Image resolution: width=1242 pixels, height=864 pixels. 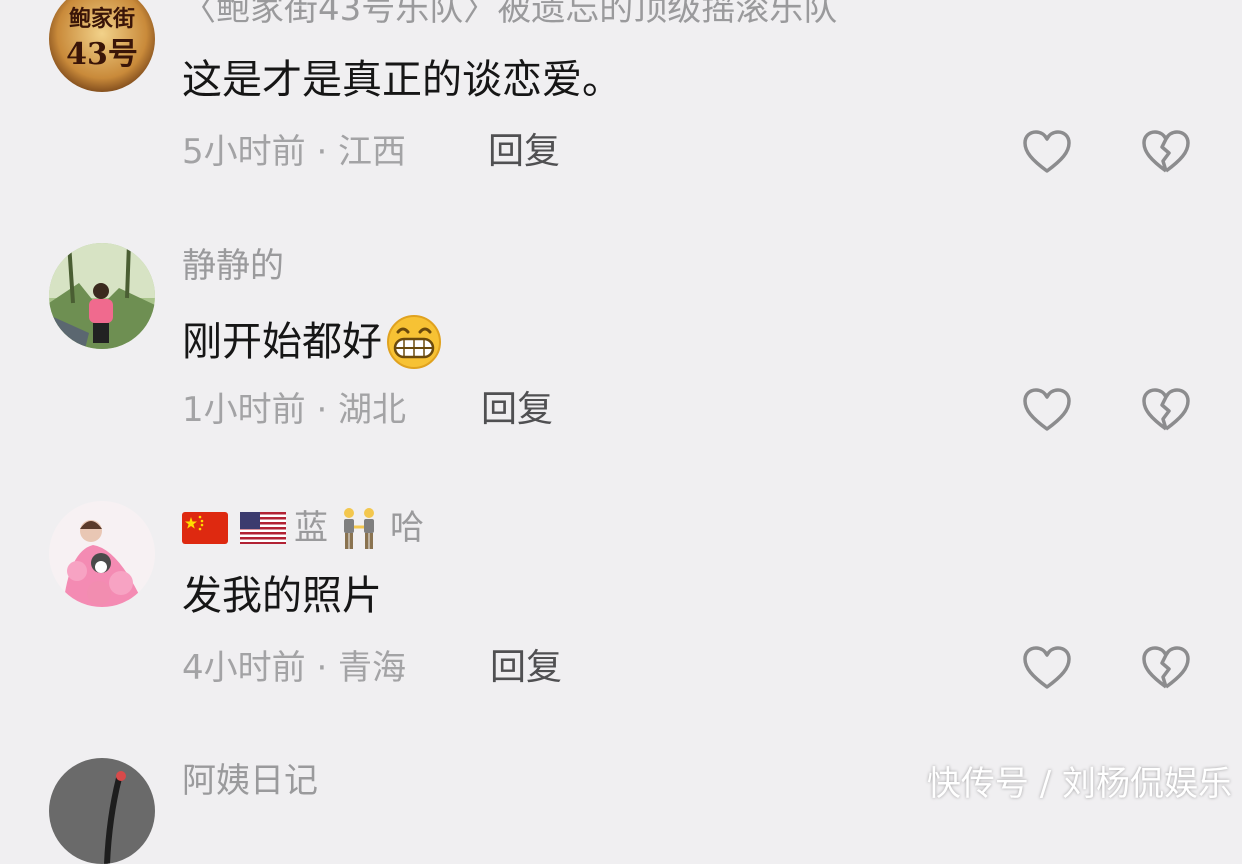 What do you see at coordinates (263, 528) in the screenshot?
I see `usa-flag-icon` at bounding box center [263, 528].